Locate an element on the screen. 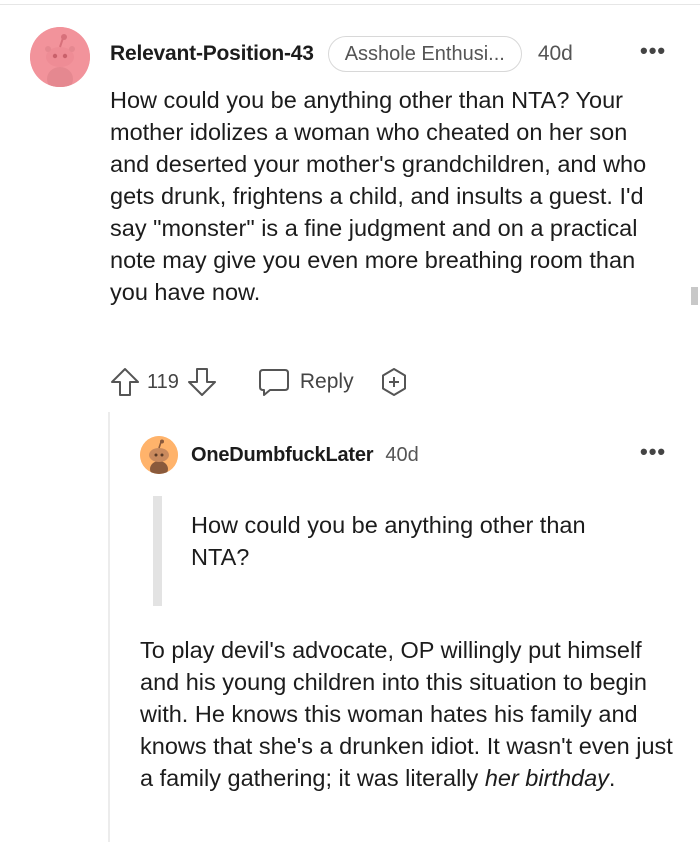  scrollbar-thumb is located at coordinates (694, 296).